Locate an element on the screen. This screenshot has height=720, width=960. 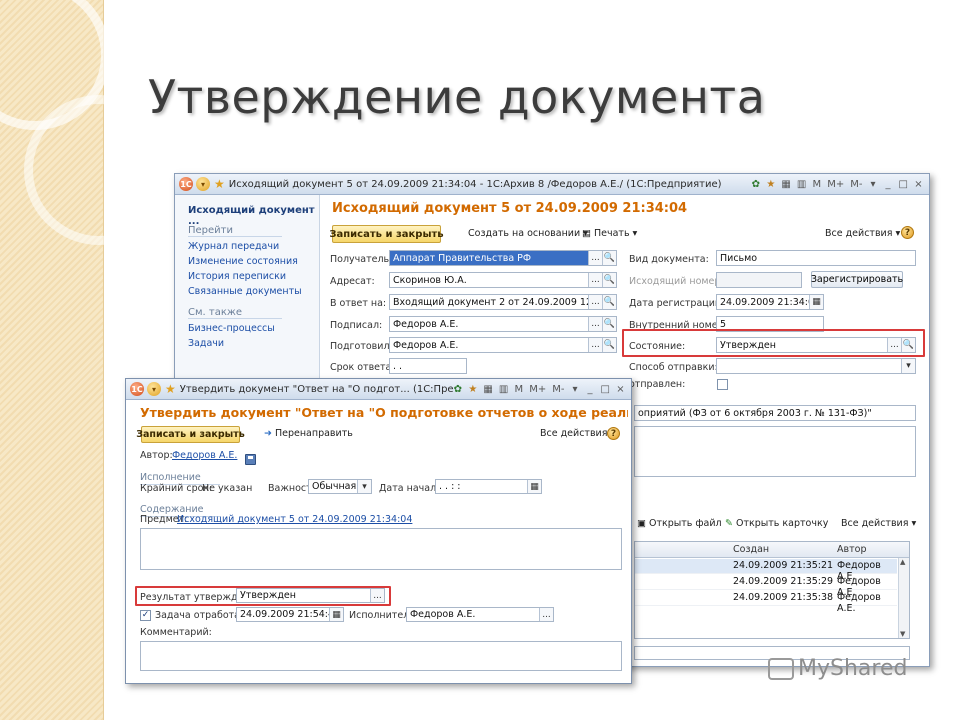
open-file-button: ▣ Открыть файл is located at coordinates (679, 523).